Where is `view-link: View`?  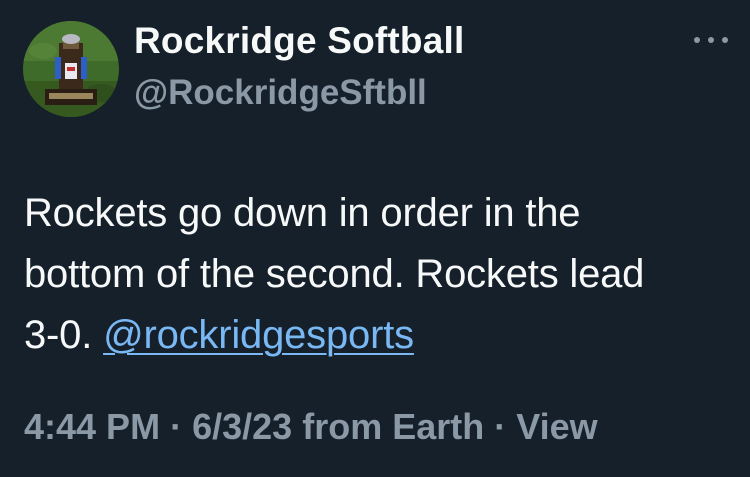 view-link: View is located at coordinates (556, 426).